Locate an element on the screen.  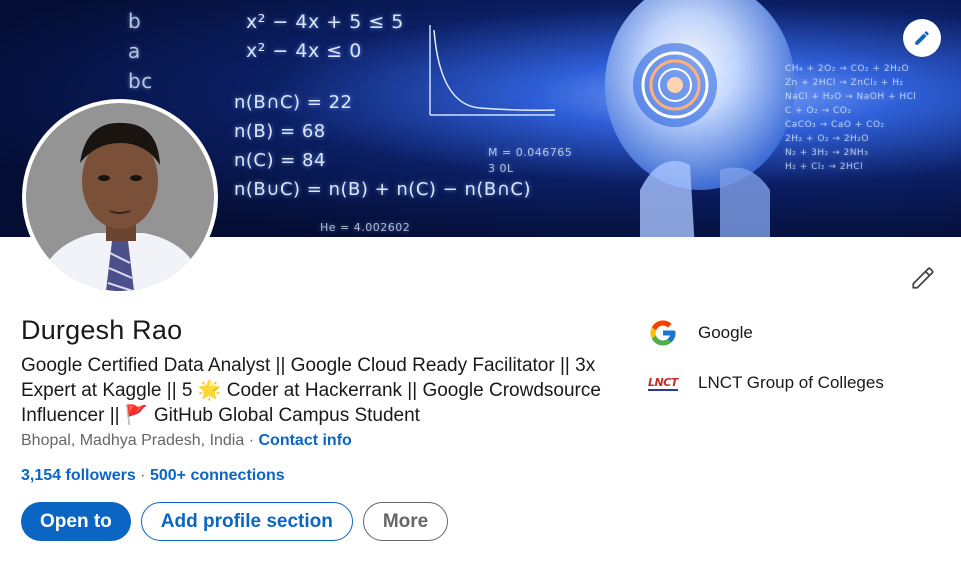
add-profile-section-button: Add profile section is located at coordinates (246, 521).